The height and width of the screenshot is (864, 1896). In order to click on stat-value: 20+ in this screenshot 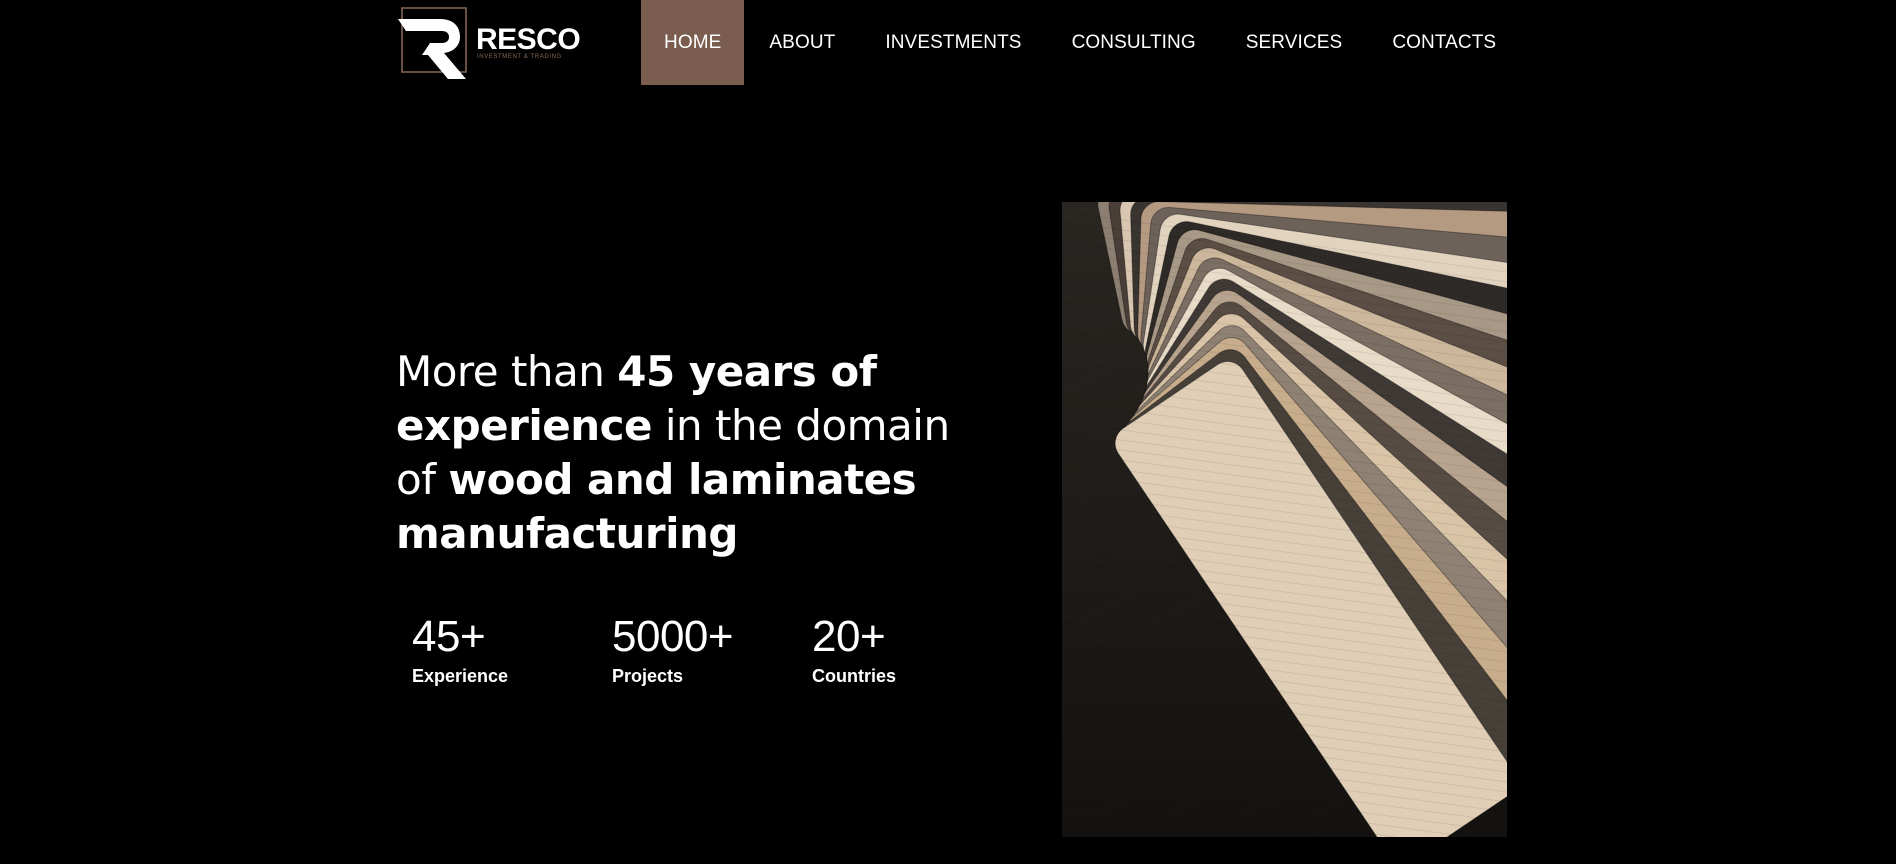, I will do `click(849, 636)`.